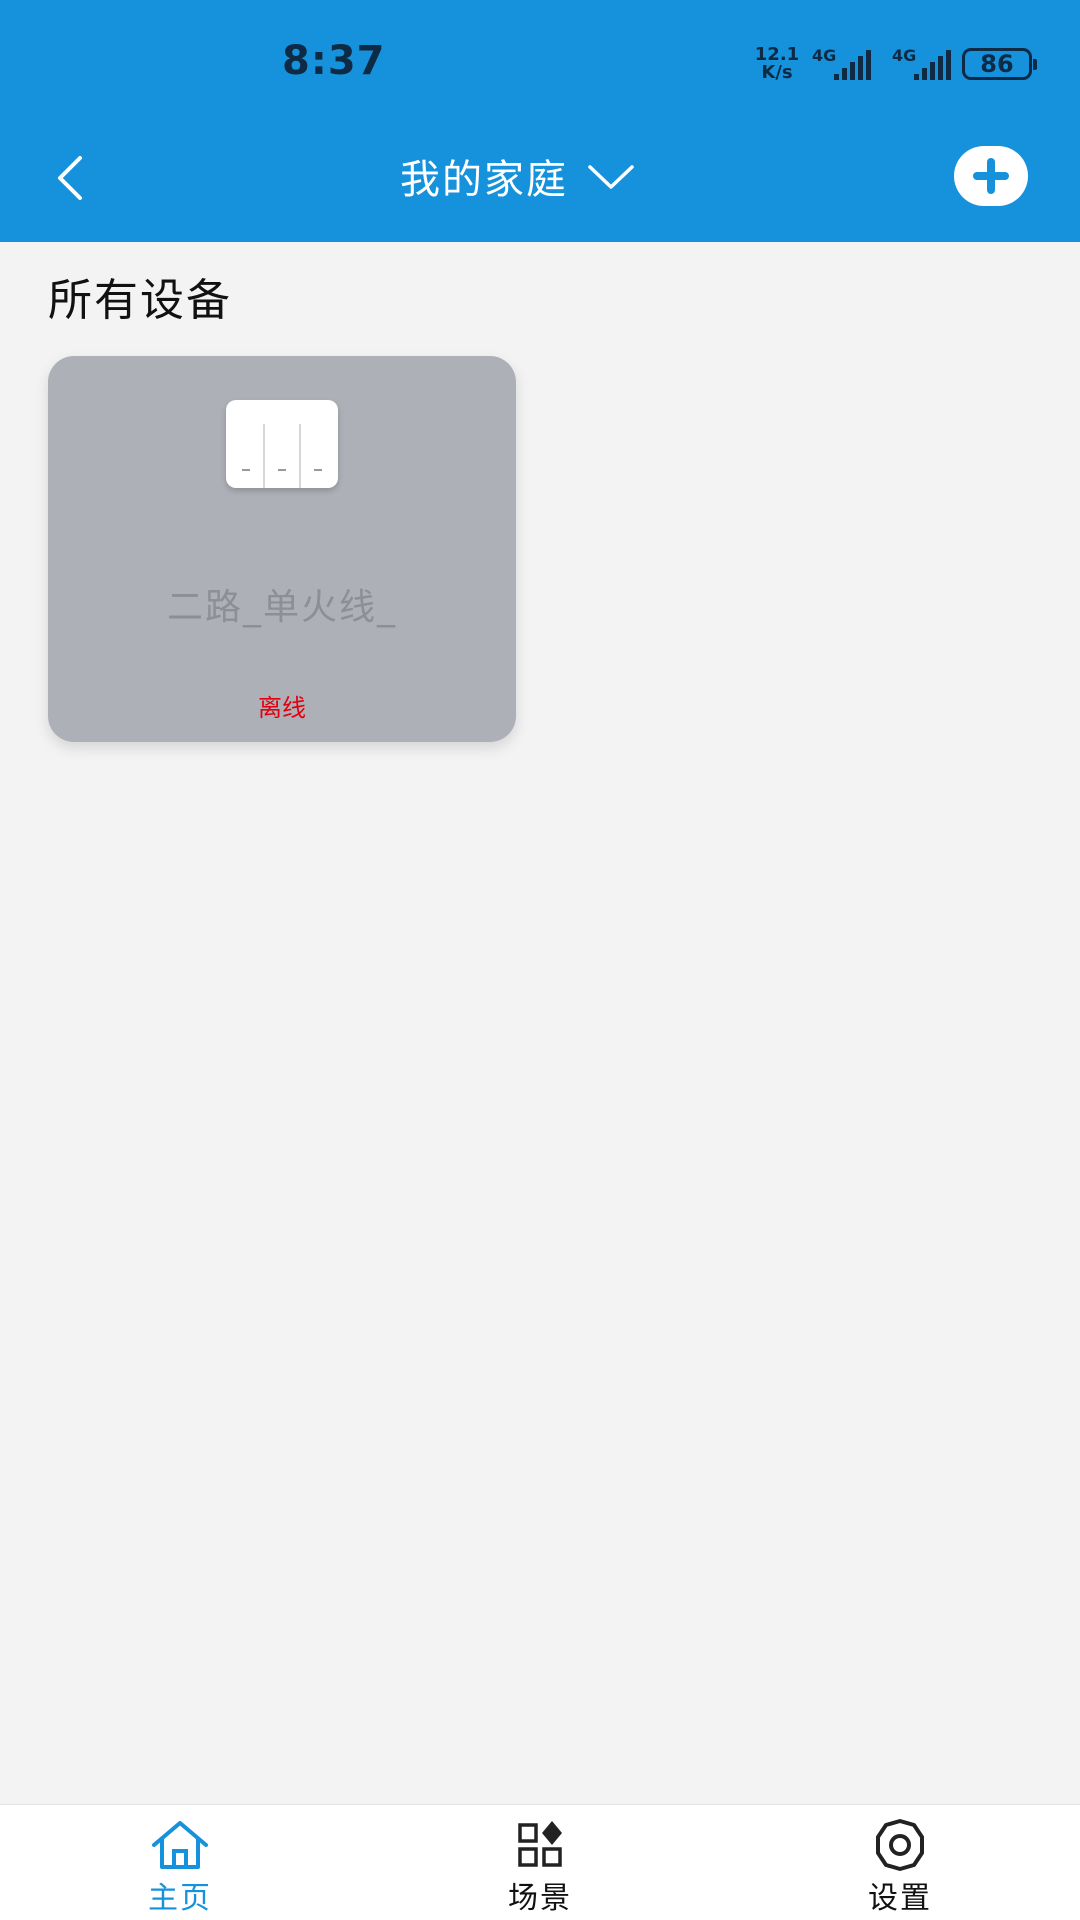  I want to click on home-selector: 我的家庭, so click(518, 176).